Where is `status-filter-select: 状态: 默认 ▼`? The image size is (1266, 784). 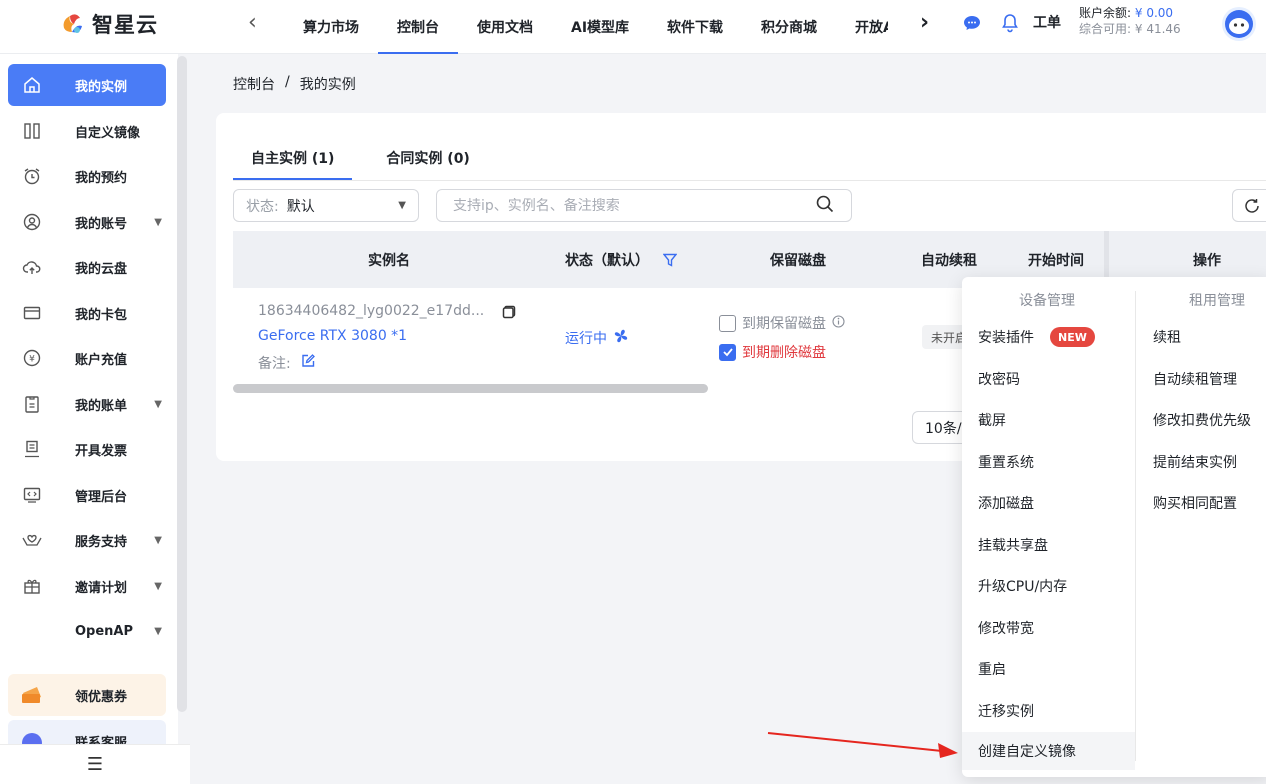
status-filter-select: 状态: 默认 ▼ is located at coordinates (326, 205).